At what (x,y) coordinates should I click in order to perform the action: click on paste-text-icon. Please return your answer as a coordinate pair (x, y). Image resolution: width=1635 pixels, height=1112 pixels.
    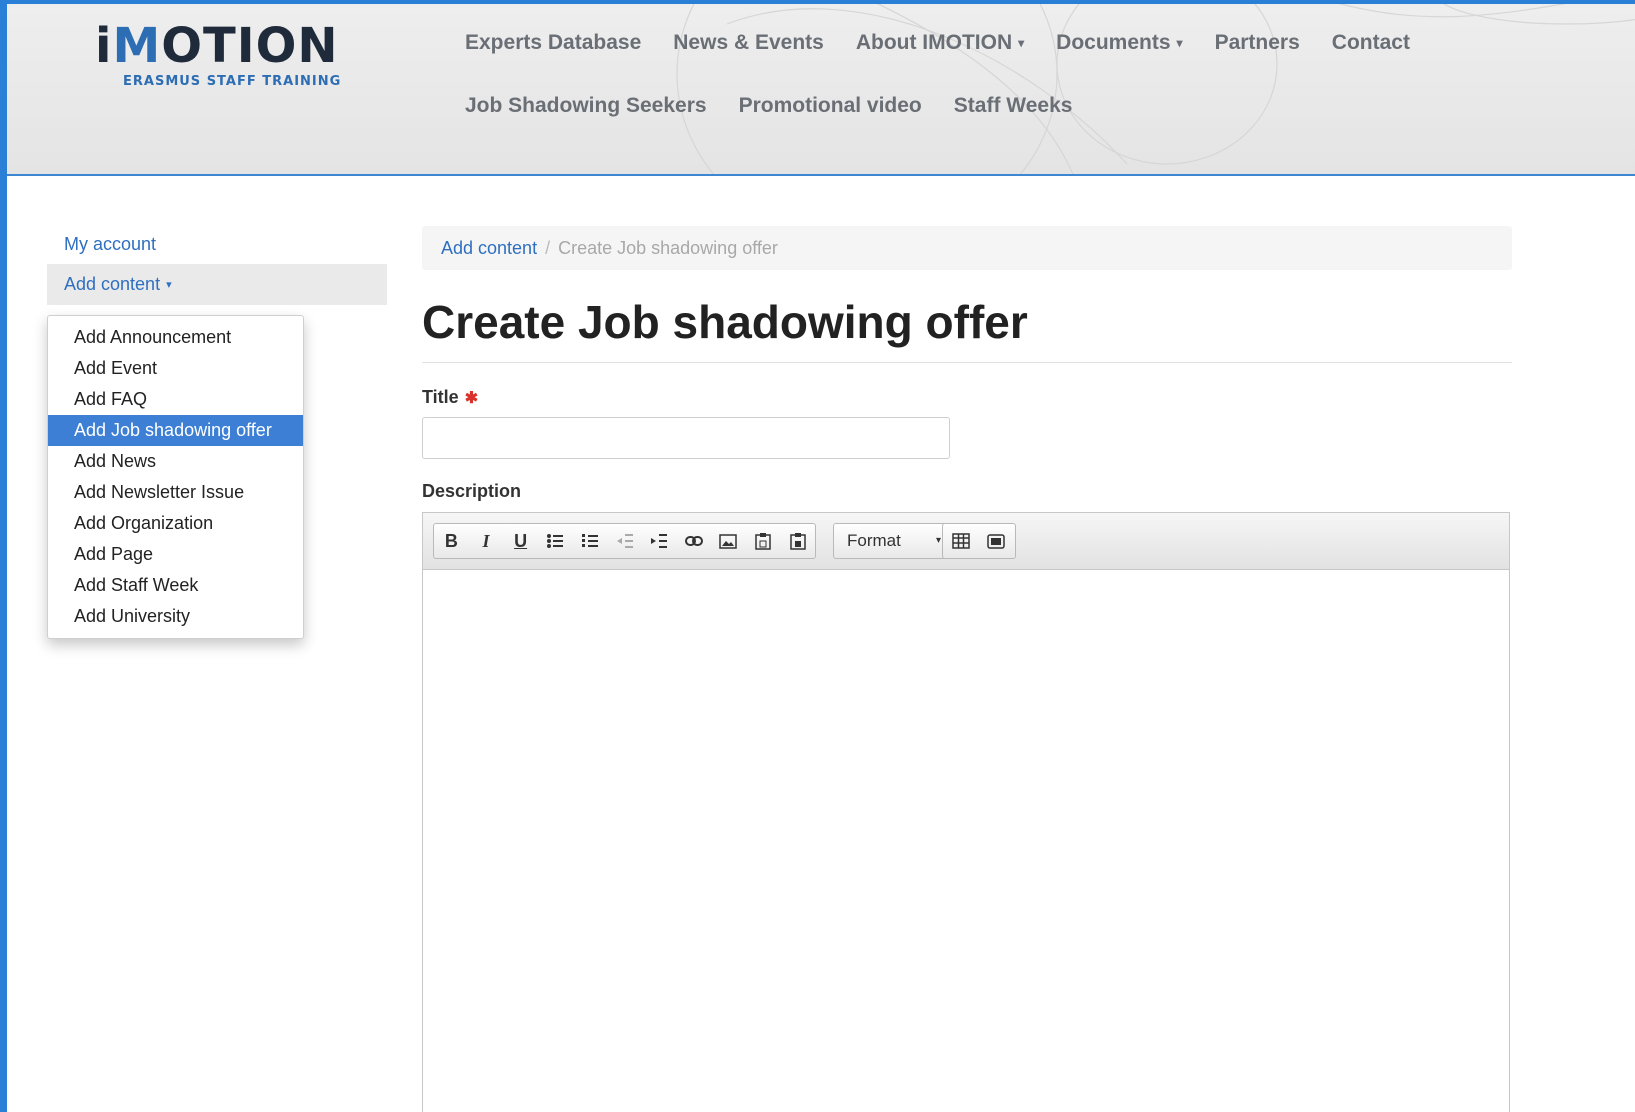
    Looking at the image, I should click on (763, 541).